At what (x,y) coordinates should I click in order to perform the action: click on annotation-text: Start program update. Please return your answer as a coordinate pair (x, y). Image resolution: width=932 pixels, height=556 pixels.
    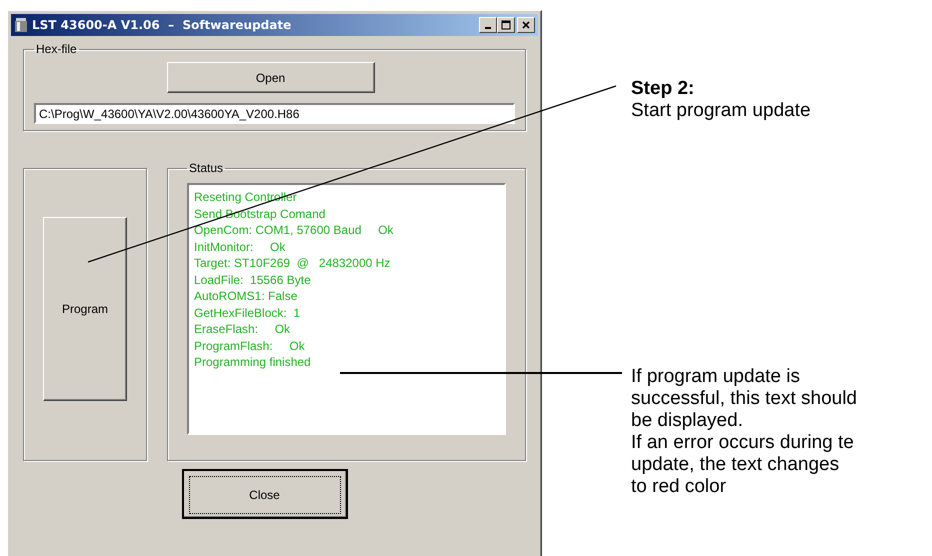
    Looking at the image, I should click on (721, 111).